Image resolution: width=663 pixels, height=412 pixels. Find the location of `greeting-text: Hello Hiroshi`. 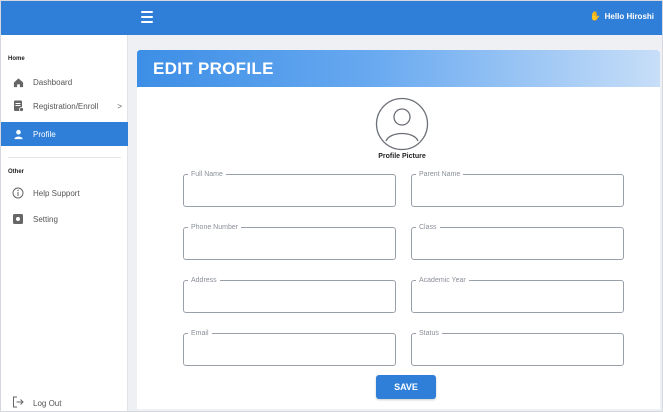

greeting-text: Hello Hiroshi is located at coordinates (629, 16).